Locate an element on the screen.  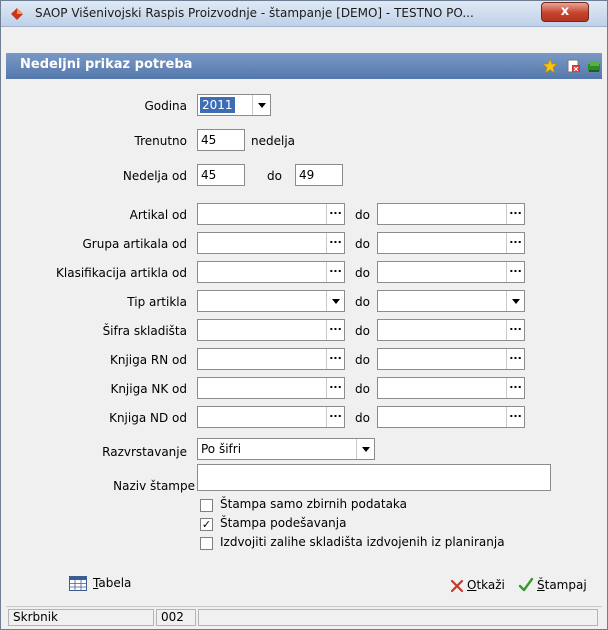
cancel-x-icon is located at coordinates (457, 586).